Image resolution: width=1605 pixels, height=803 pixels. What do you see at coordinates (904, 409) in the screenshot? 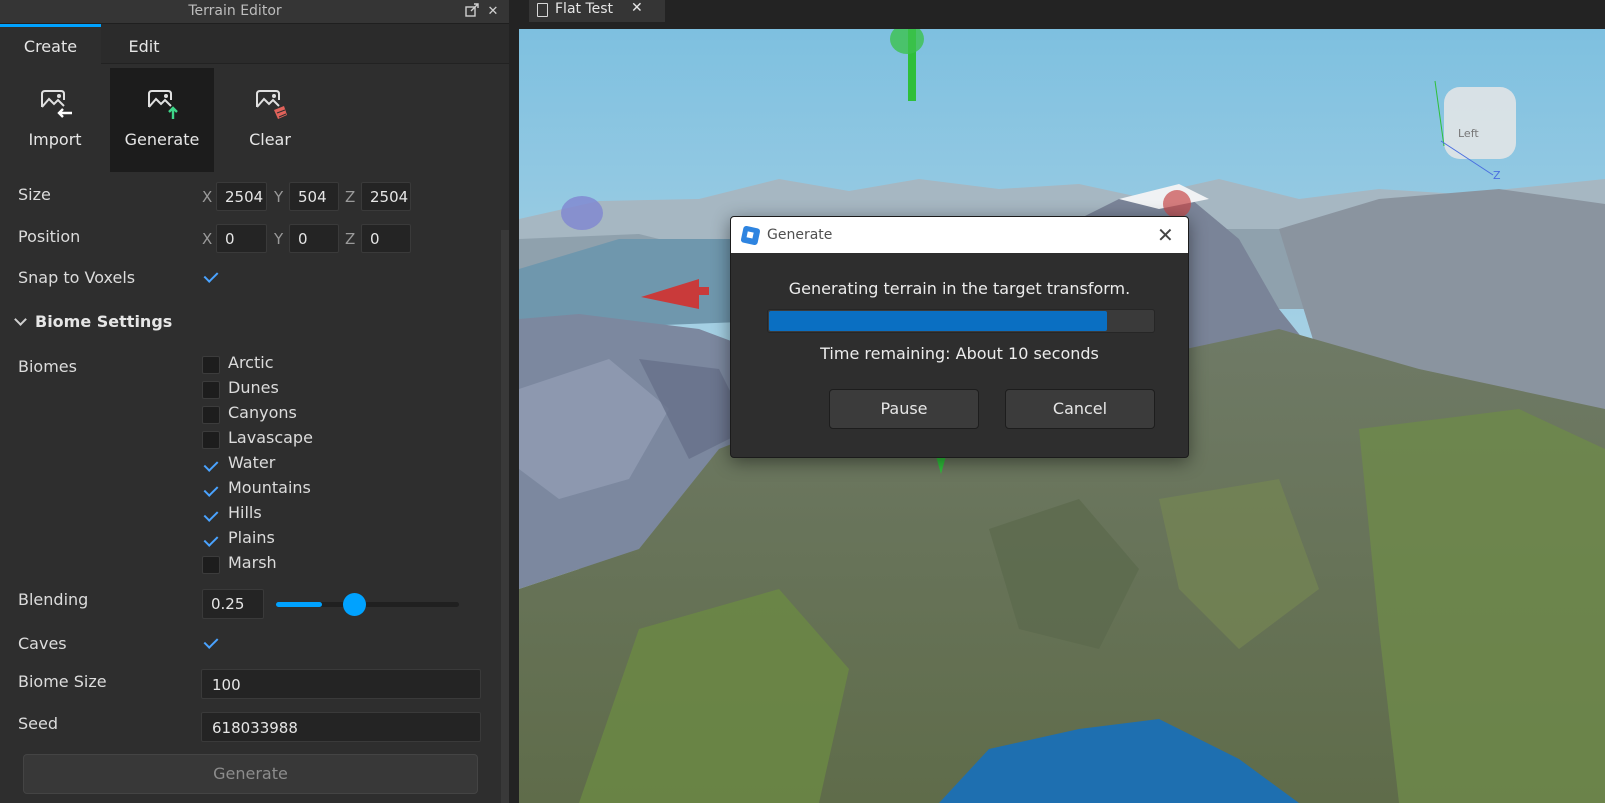
I see `pause-button: Pause` at bounding box center [904, 409].